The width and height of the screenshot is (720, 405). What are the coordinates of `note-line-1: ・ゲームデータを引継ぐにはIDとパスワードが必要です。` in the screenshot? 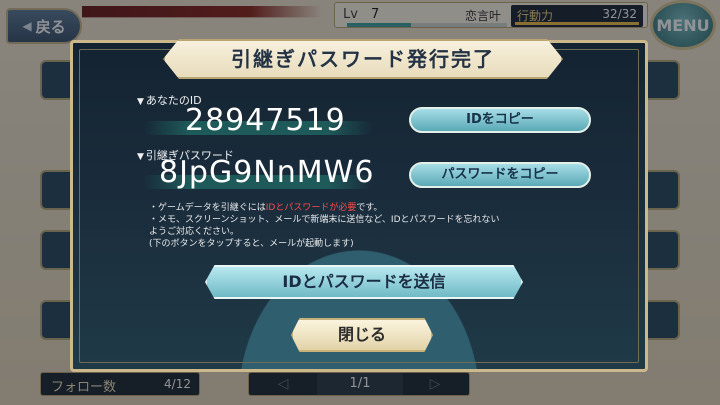 It's located at (369, 208).